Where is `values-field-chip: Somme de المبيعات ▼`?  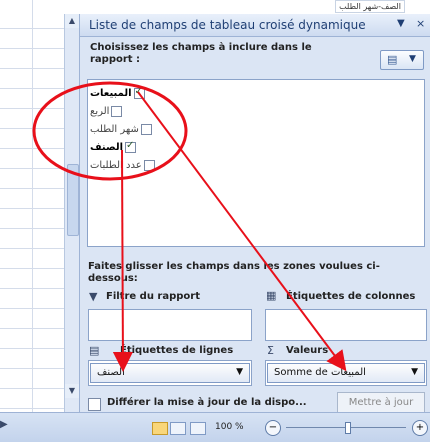
values-field-chip: Somme de المبيعات ▼ is located at coordinates (346, 373).